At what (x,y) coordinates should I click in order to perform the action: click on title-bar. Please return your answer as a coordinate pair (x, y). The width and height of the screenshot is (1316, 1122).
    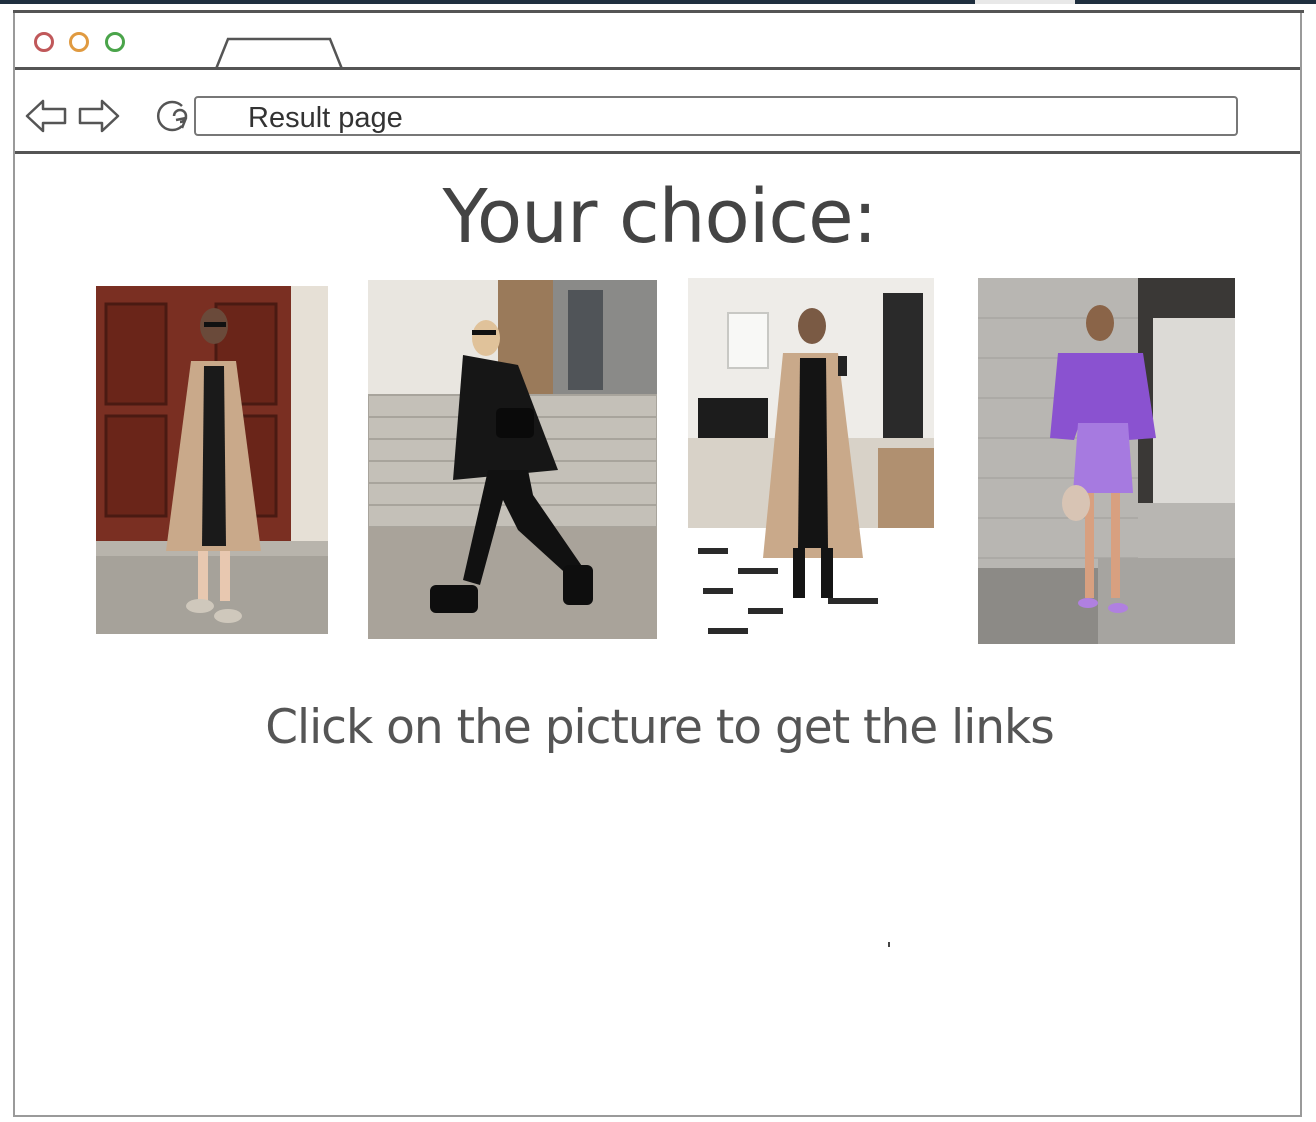
    Looking at the image, I should click on (657, 41).